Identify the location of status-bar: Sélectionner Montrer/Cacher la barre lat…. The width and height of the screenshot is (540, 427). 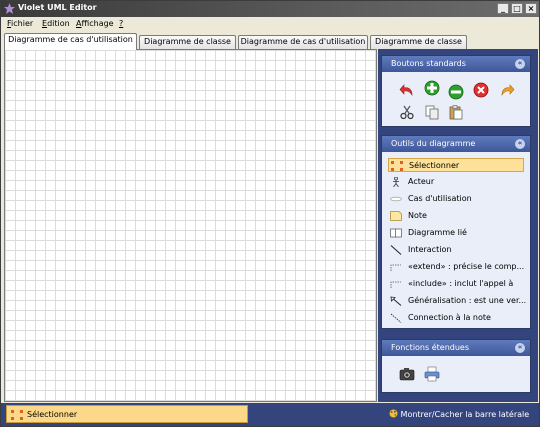
(270, 414).